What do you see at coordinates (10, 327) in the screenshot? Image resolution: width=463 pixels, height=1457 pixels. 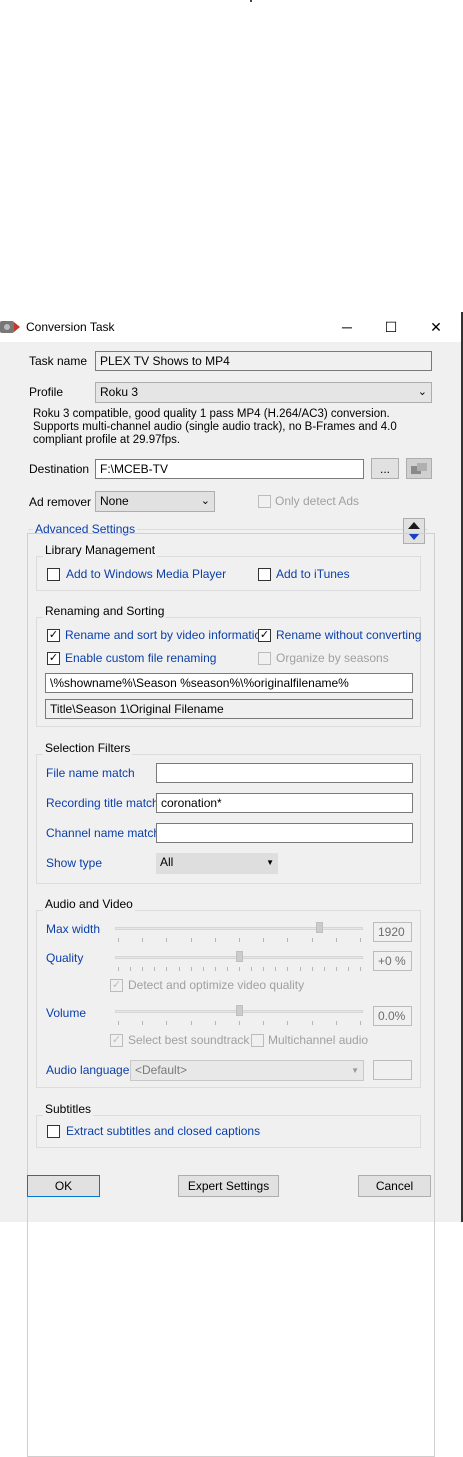 I see `app-icon` at bounding box center [10, 327].